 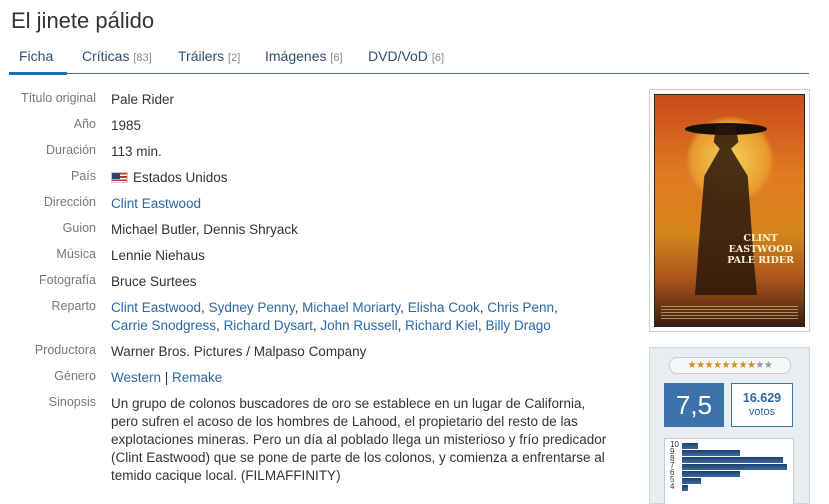 What do you see at coordinates (83, 20) in the screenshot?
I see `page-title: El jinete pálido` at bounding box center [83, 20].